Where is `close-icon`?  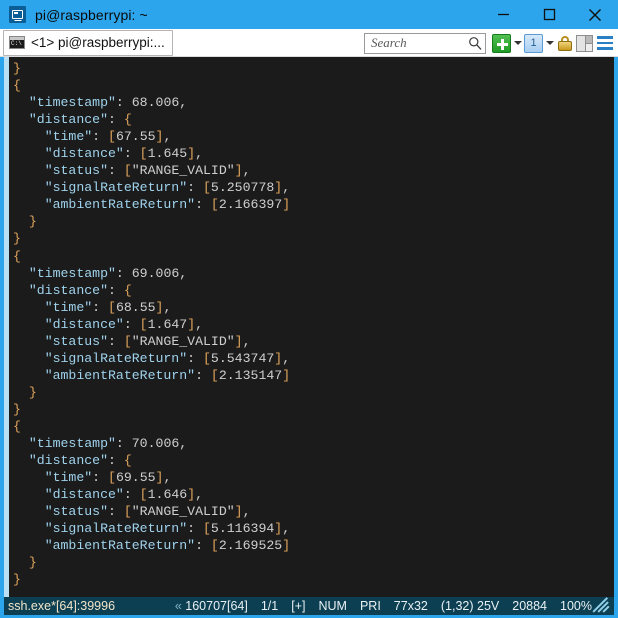 close-icon is located at coordinates (595, 14).